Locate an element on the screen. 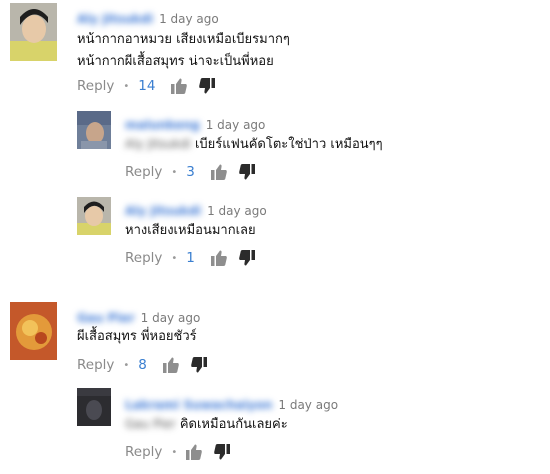 Image resolution: width=550 pixels, height=474 pixels. like-count: 1 is located at coordinates (190, 258).